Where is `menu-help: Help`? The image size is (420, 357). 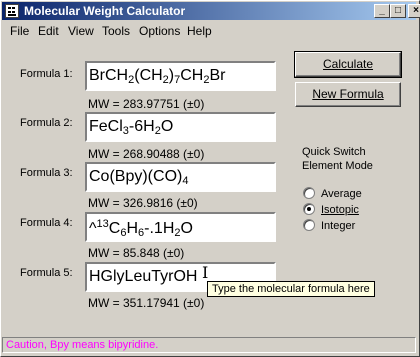
menu-help: Help is located at coordinates (199, 31).